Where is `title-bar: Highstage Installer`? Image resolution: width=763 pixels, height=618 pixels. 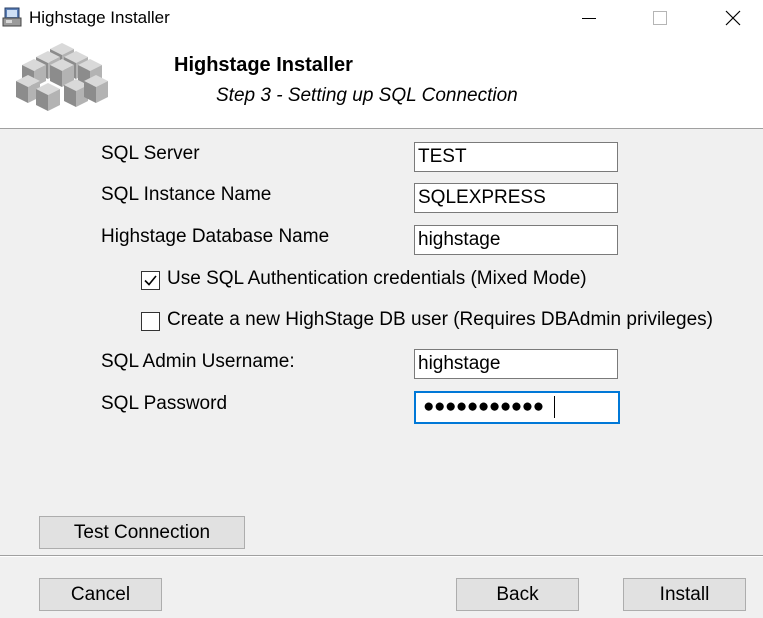
title-bar: Highstage Installer is located at coordinates (381, 18).